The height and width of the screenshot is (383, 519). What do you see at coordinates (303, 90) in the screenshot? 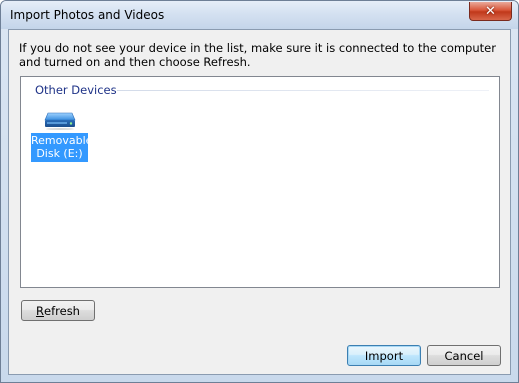
I see `group-divider` at bounding box center [303, 90].